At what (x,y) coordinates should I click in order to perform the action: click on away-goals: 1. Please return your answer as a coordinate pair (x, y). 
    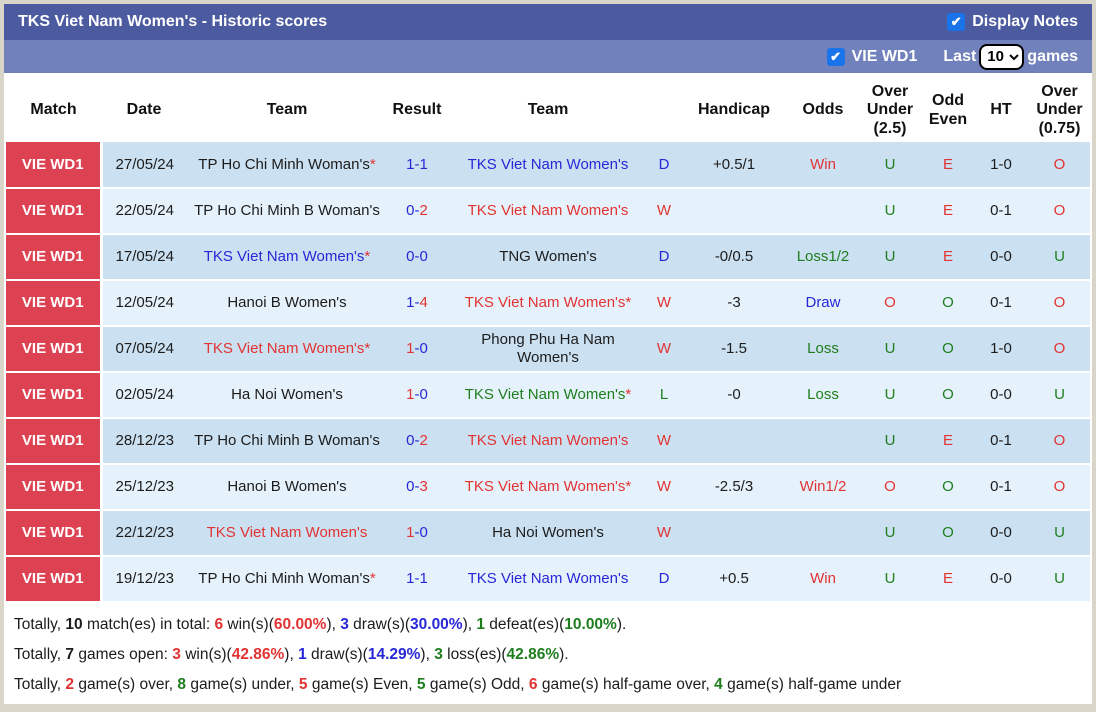
    Looking at the image, I should click on (423, 579).